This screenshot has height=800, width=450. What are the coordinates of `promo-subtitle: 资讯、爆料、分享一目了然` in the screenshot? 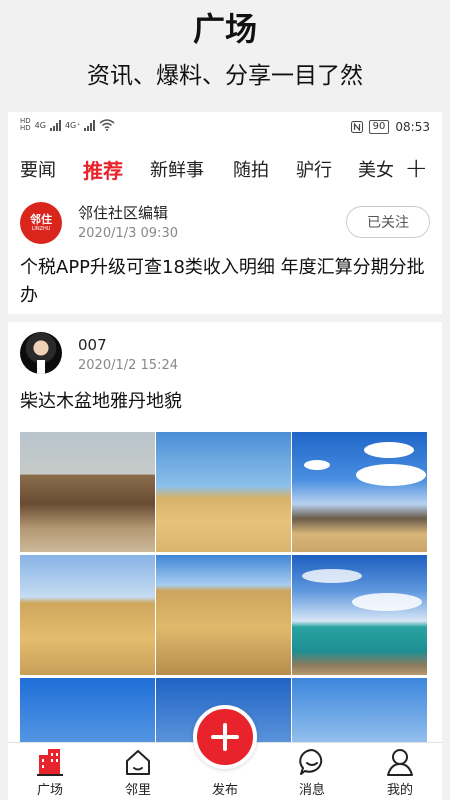 It's located at (225, 76).